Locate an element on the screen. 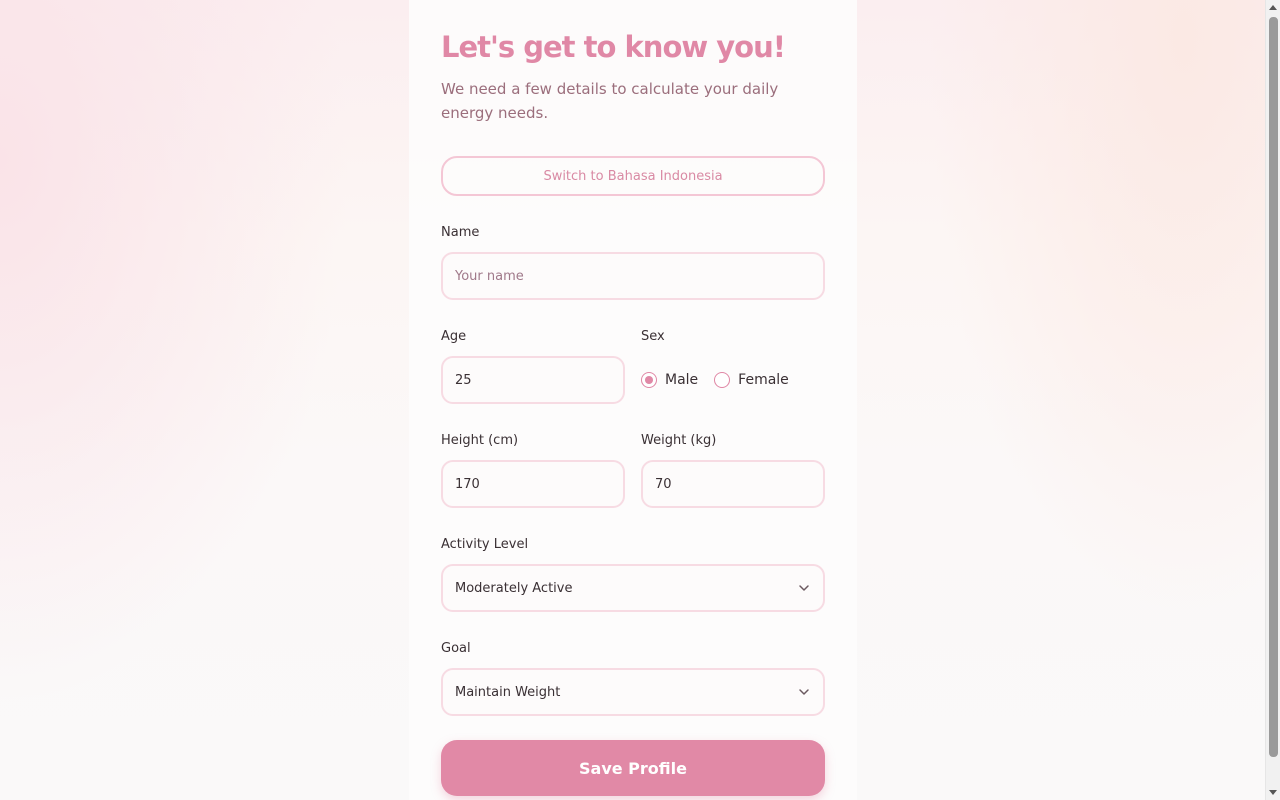 The width and height of the screenshot is (1280, 800). sex-label: Sex is located at coordinates (653, 336).